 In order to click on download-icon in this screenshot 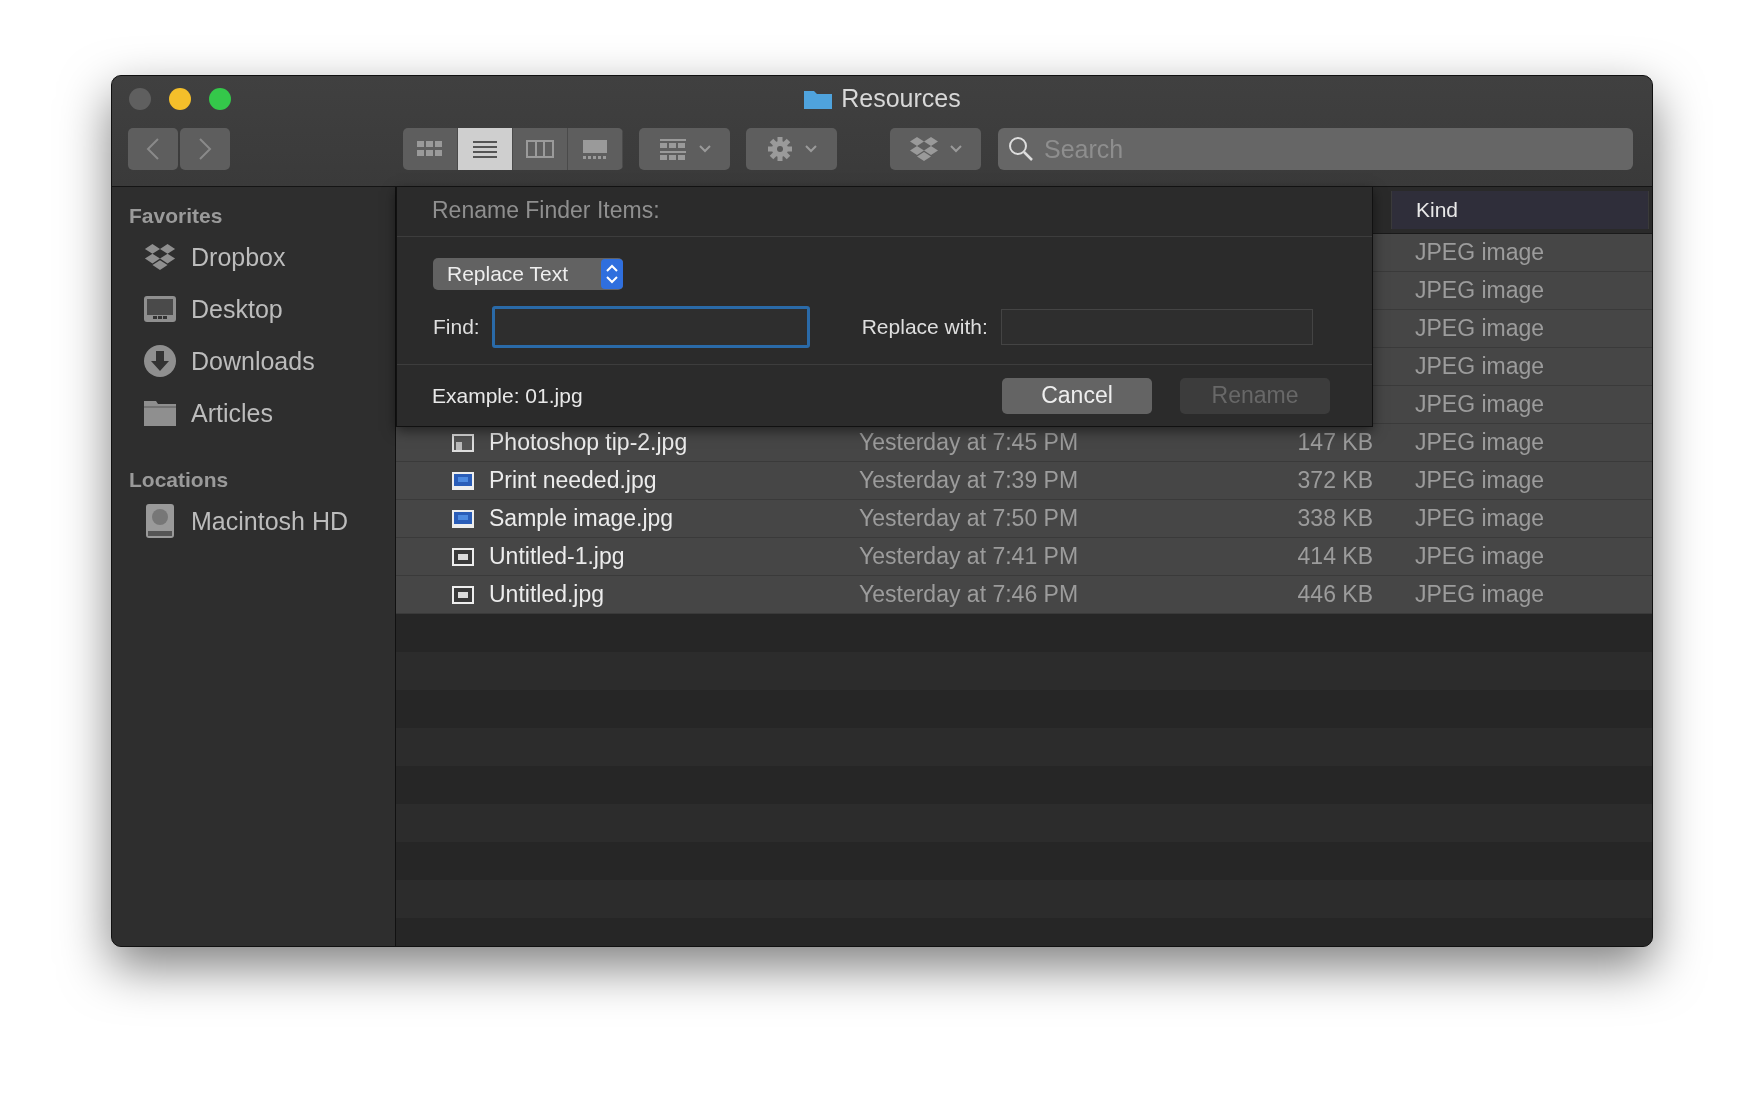, I will do `click(160, 361)`.